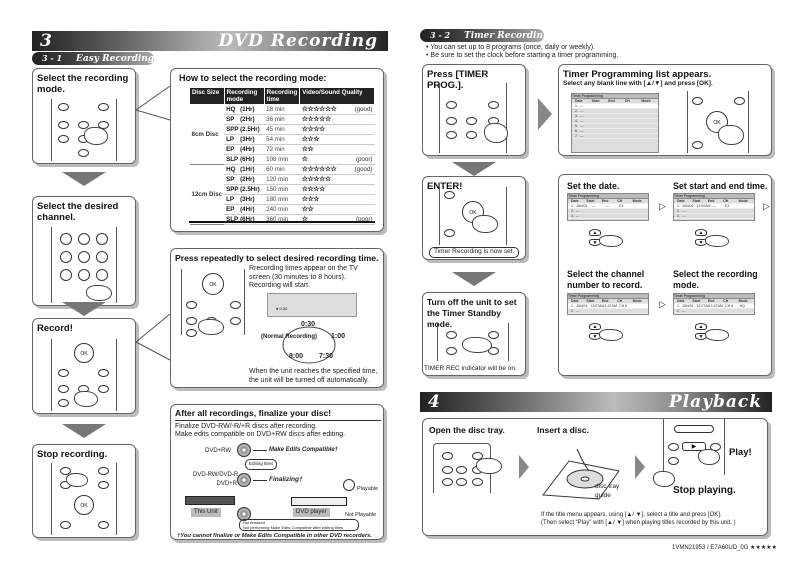 This screenshot has width=800, height=565. What do you see at coordinates (253, 78) in the screenshot?
I see `panel-title: How to select the recording mode:` at bounding box center [253, 78].